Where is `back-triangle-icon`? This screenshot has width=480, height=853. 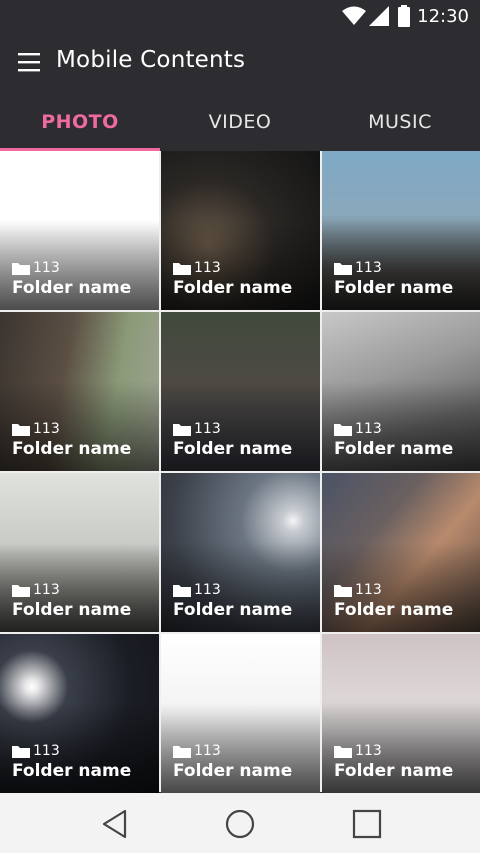
back-triangle-icon is located at coordinates (115, 824).